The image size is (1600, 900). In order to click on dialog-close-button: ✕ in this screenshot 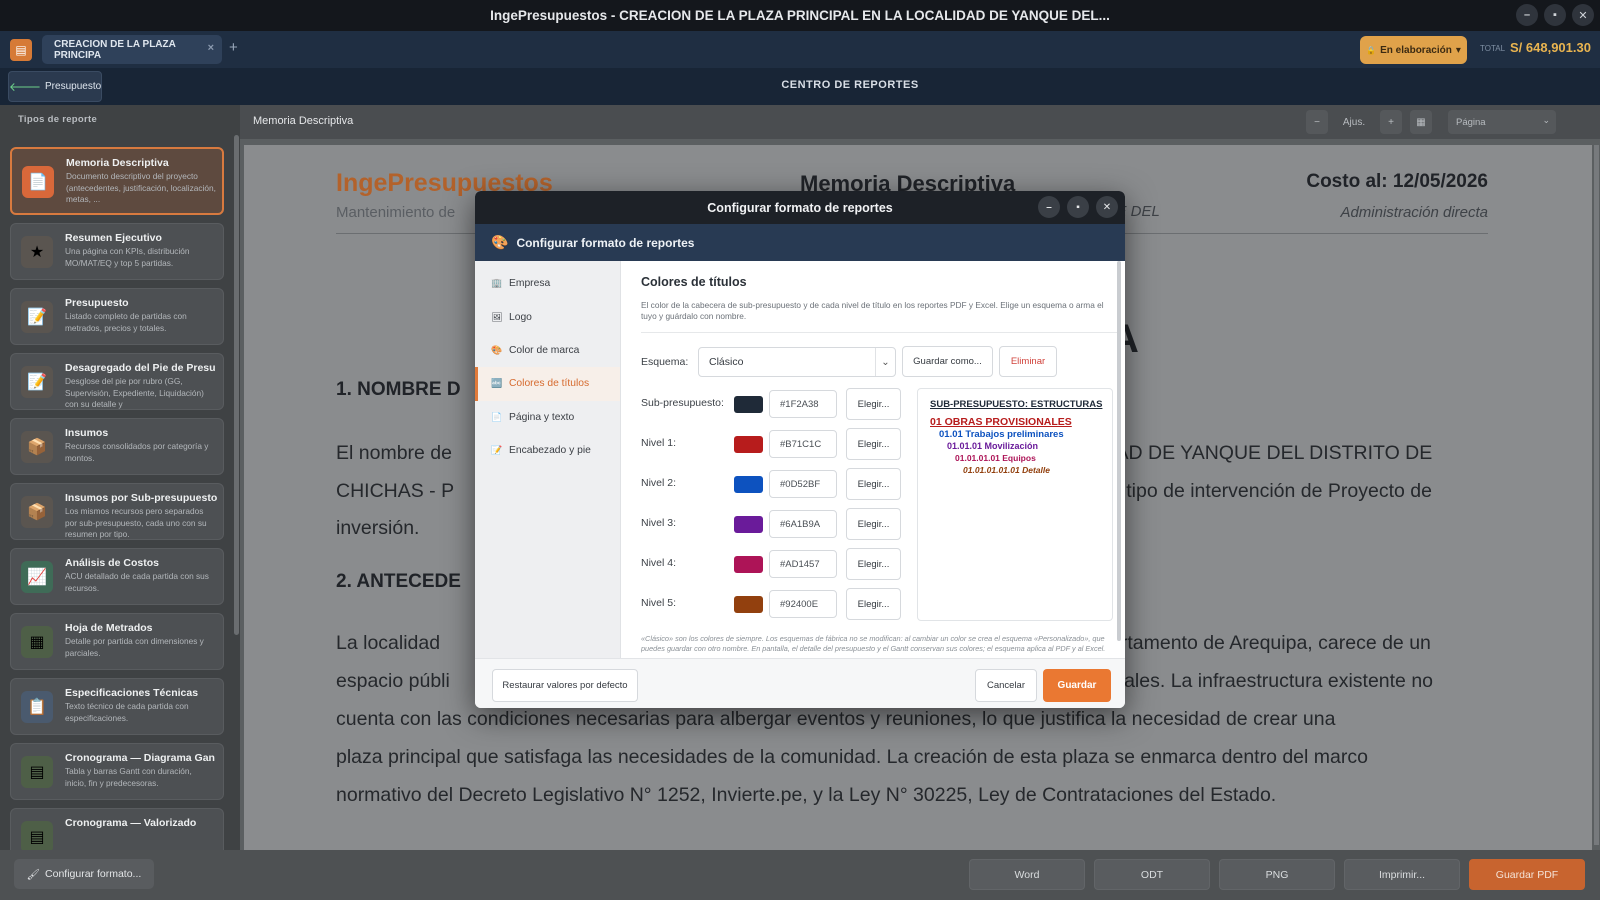, I will do `click(1107, 207)`.